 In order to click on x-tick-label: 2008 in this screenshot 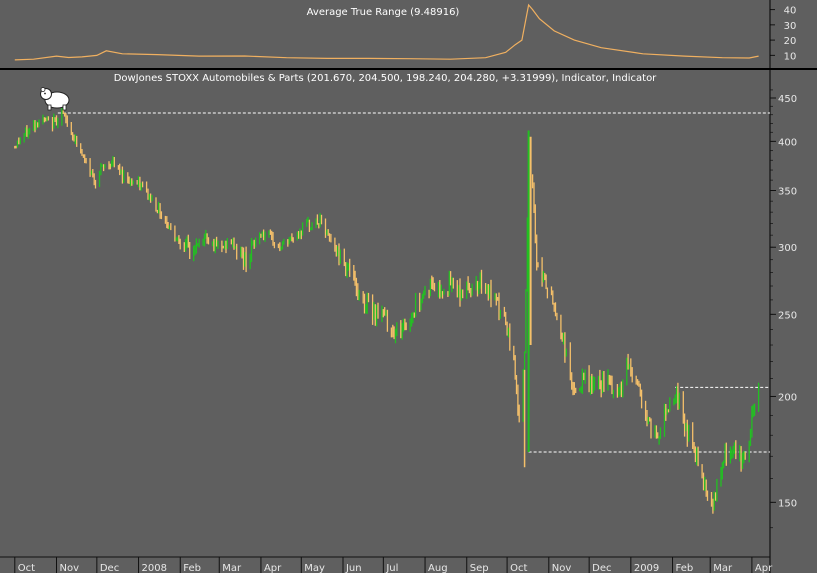, I will do `click(154, 568)`.